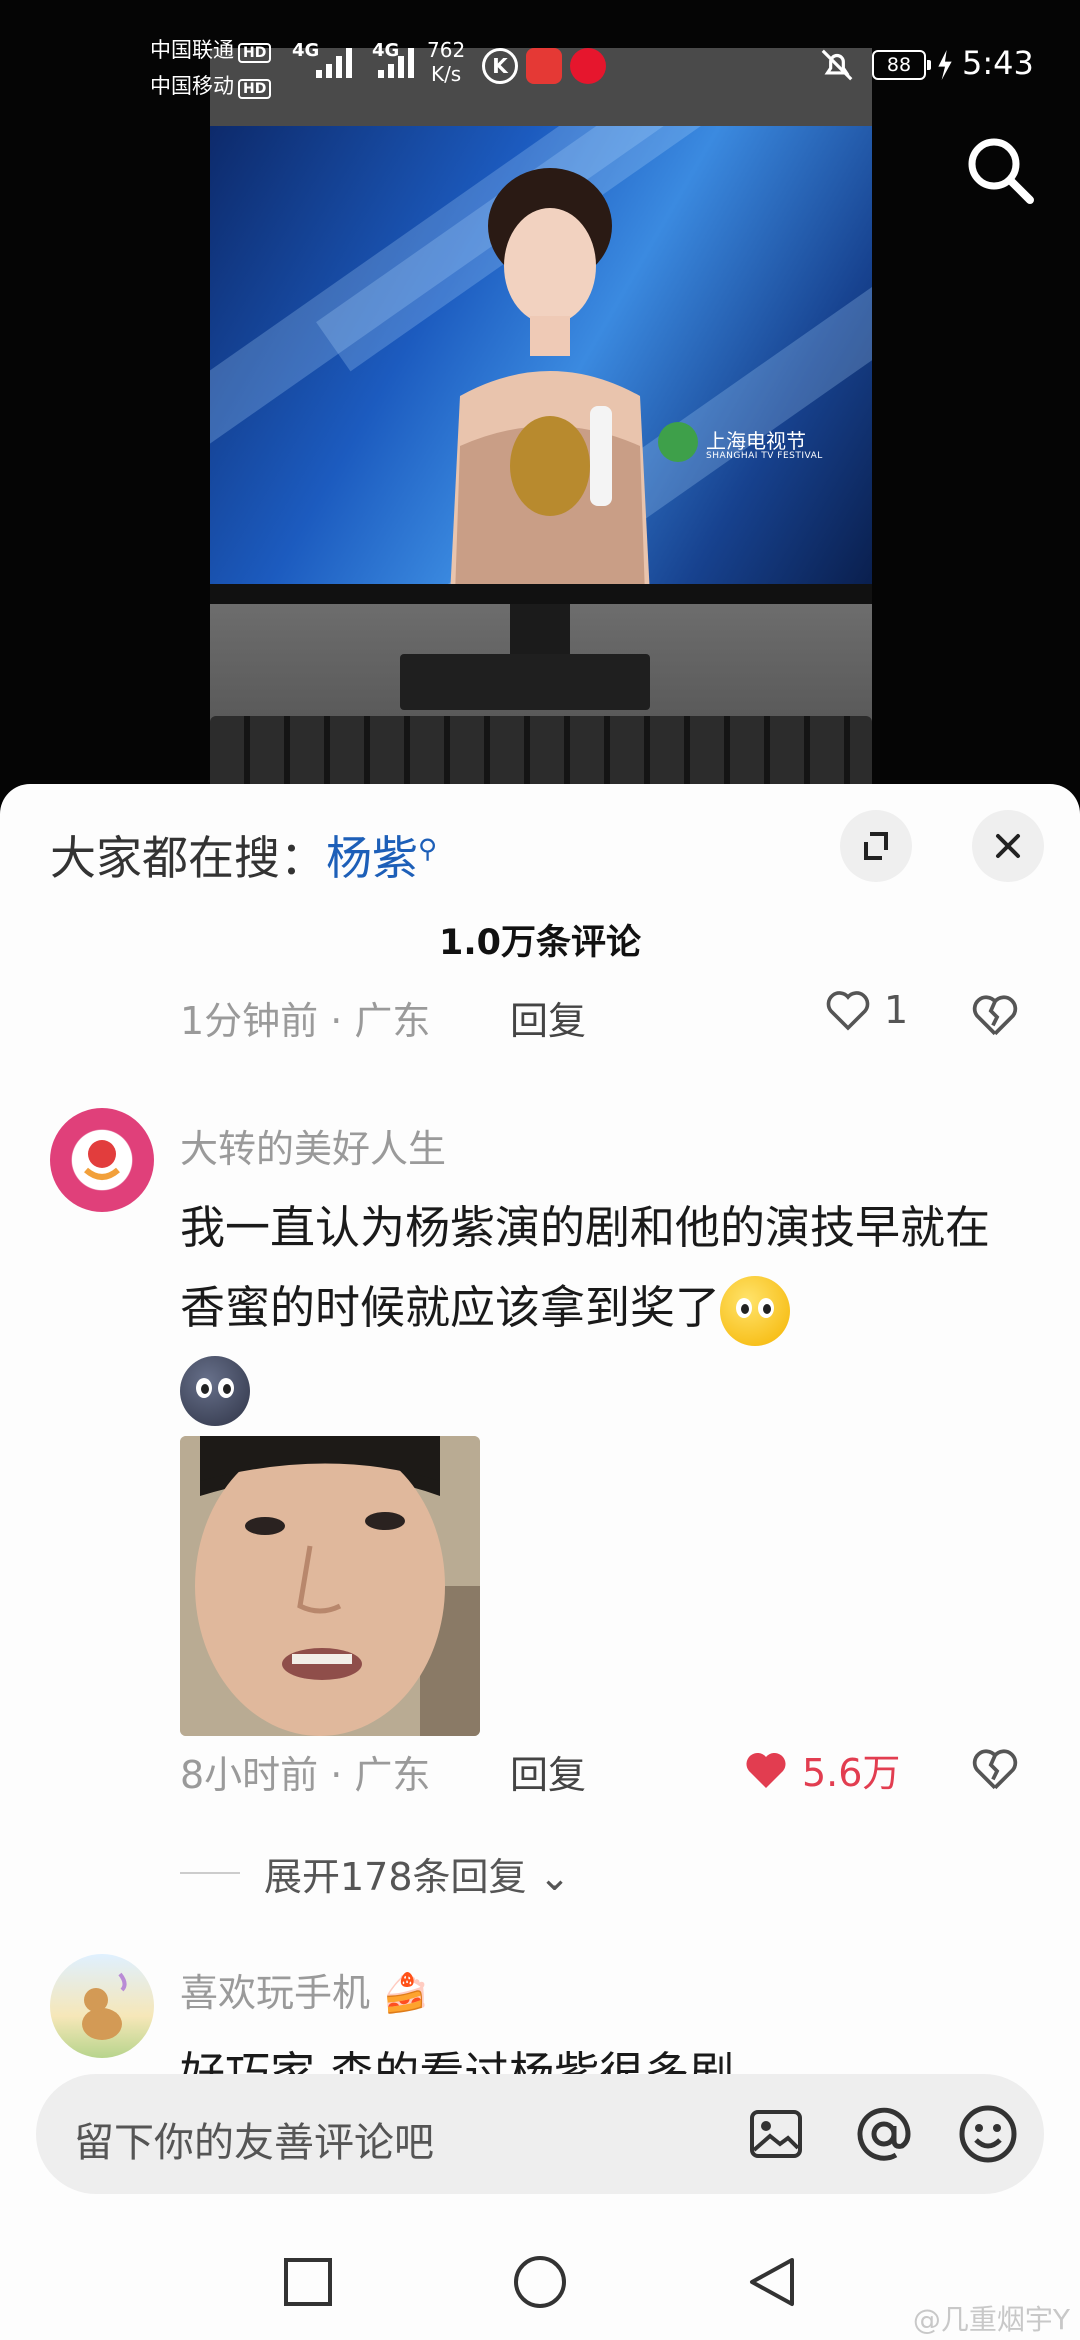 The width and height of the screenshot is (1080, 2340). Describe the element at coordinates (991, 2319) in the screenshot. I see `watermark: @几重烟宇Y` at that location.